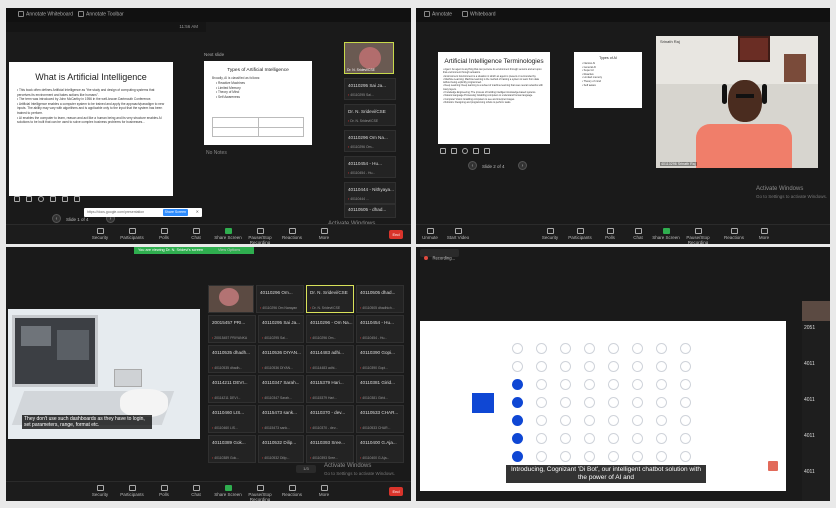  What do you see at coordinates (197, 211) in the screenshot?
I see `q1-close-icon: ✕` at bounding box center [197, 211].